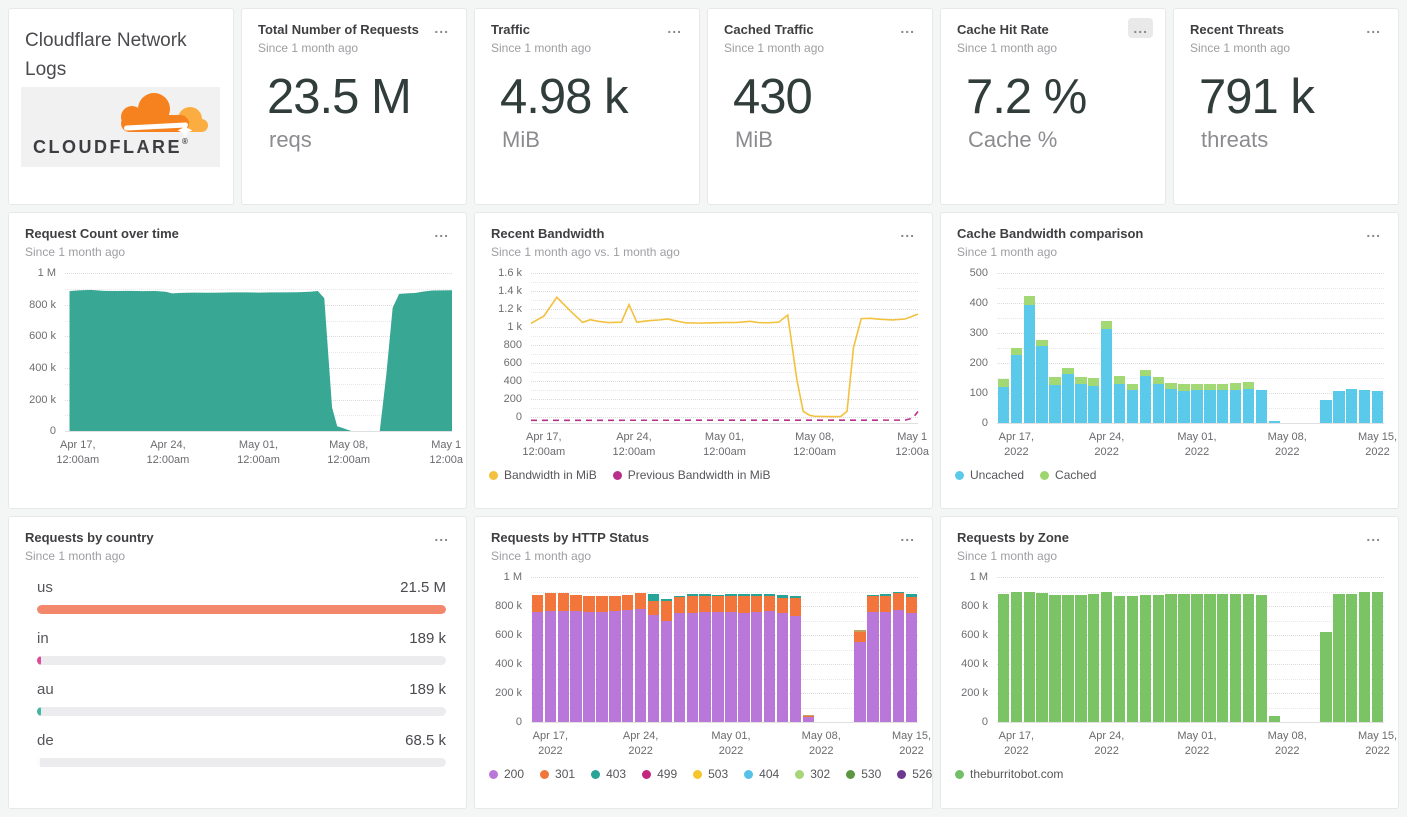 The image size is (1407, 817). Describe the element at coordinates (241, 610) in the screenshot. I see `bar-fill` at that location.